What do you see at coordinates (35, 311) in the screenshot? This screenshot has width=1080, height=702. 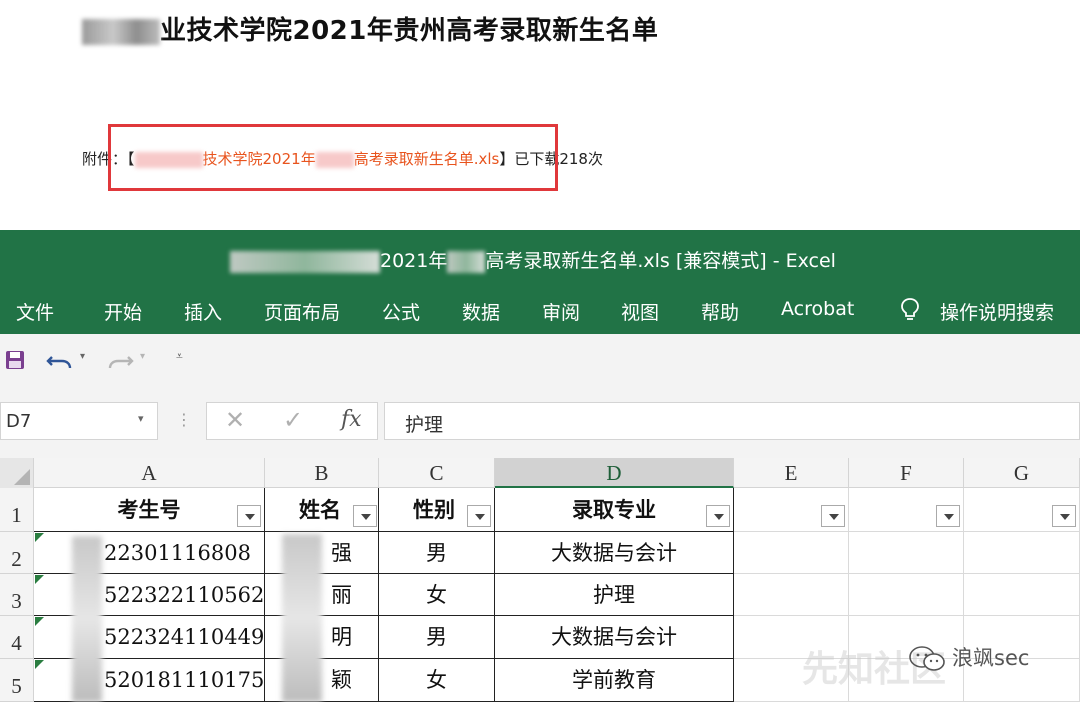 I see `tab-file: 文件` at bounding box center [35, 311].